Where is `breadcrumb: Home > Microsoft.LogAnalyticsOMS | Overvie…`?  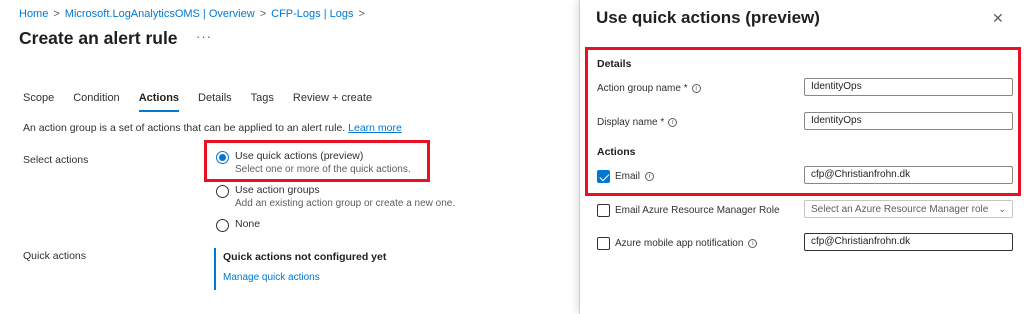
breadcrumb: Home > Microsoft.LogAnalyticsOMS | Overvie… is located at coordinates (194, 14).